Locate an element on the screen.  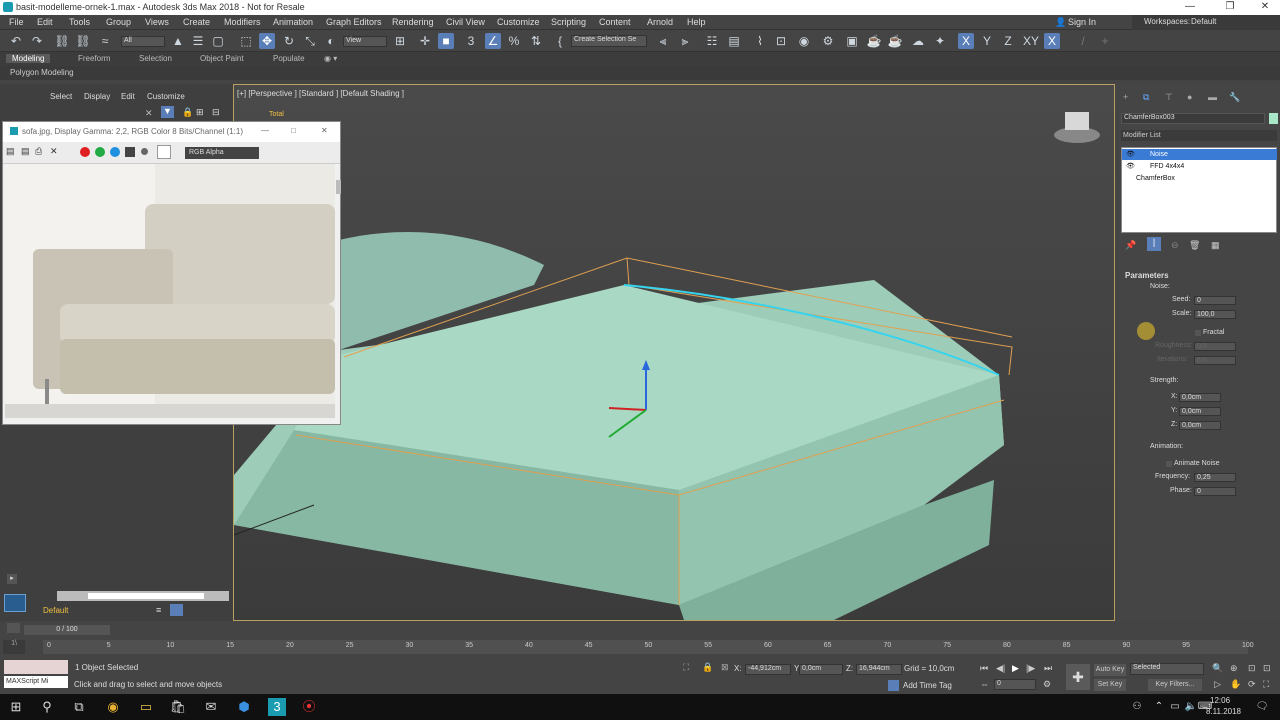
tab-object-paint: Object Paint is located at coordinates (222, 58).